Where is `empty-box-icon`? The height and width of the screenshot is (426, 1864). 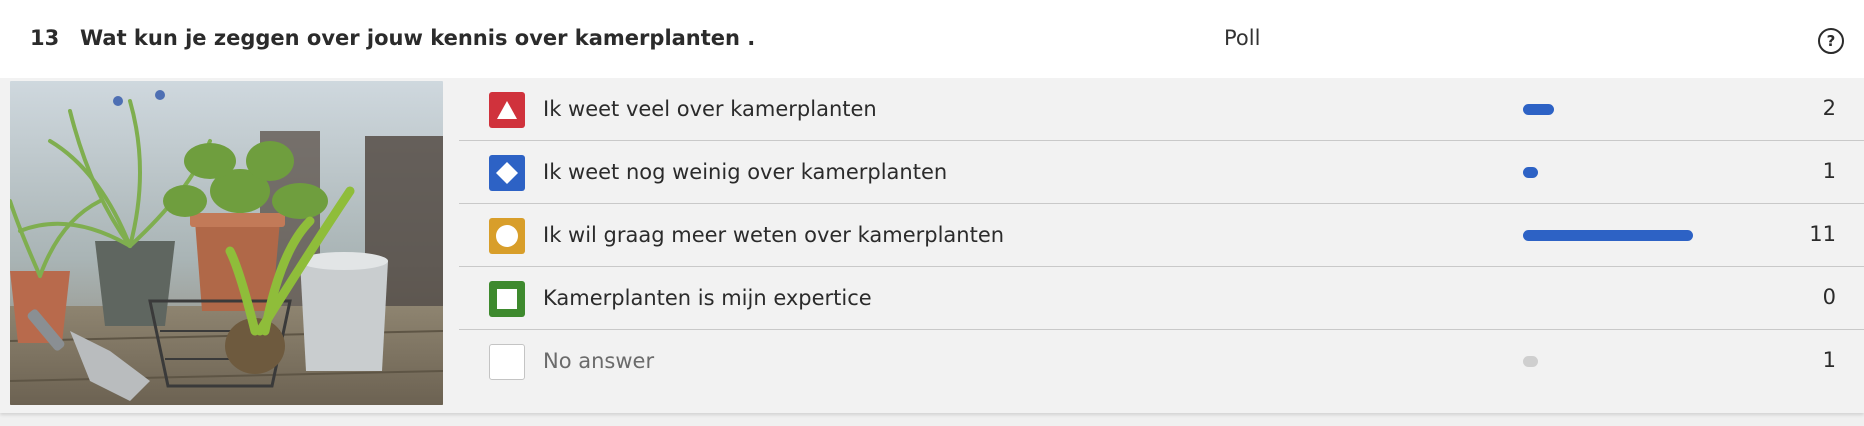
empty-box-icon is located at coordinates (507, 362).